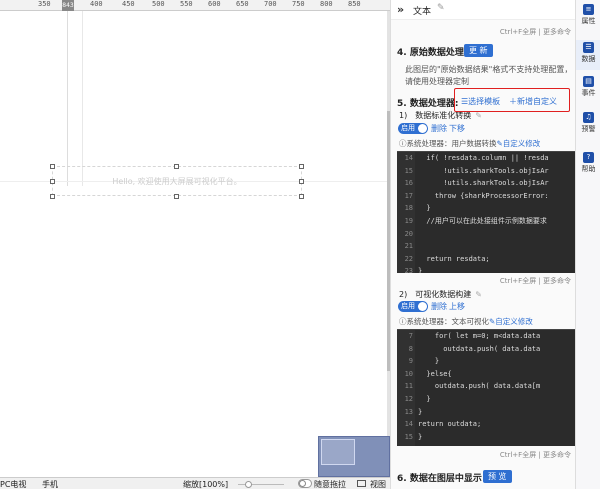 Image resolution: width=600 pixels, height=489 pixels. What do you see at coordinates (588, 163) in the screenshot?
I see `sidebar-item-help: ? 帮助` at bounding box center [588, 163].